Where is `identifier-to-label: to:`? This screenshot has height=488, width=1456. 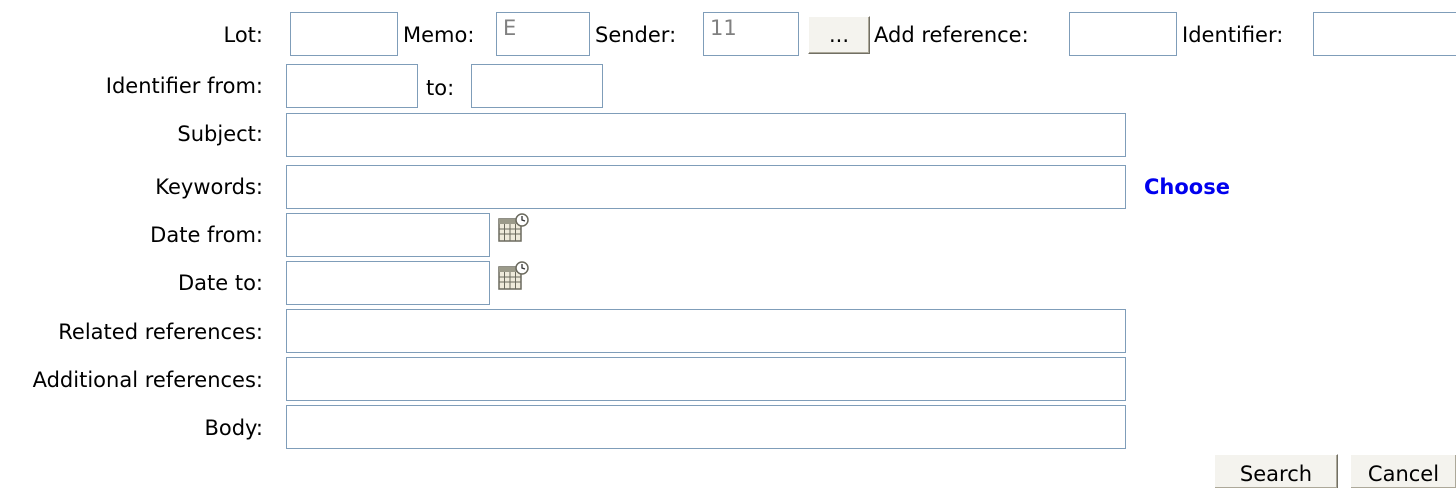 identifier-to-label: to: is located at coordinates (440, 88).